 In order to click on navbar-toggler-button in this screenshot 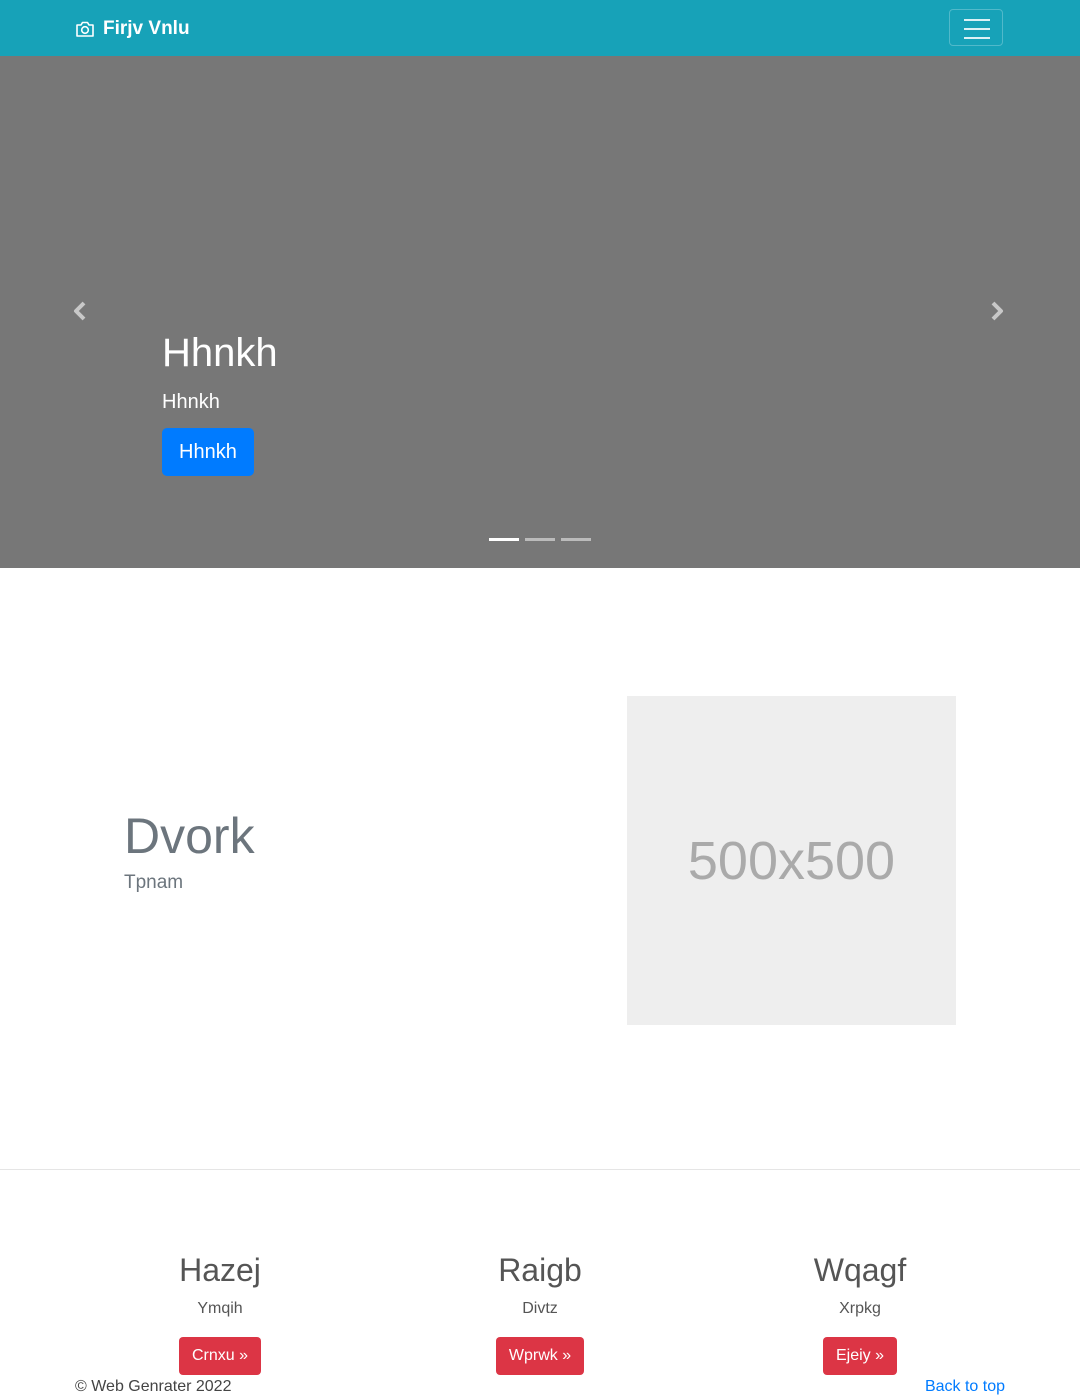, I will do `click(976, 27)`.